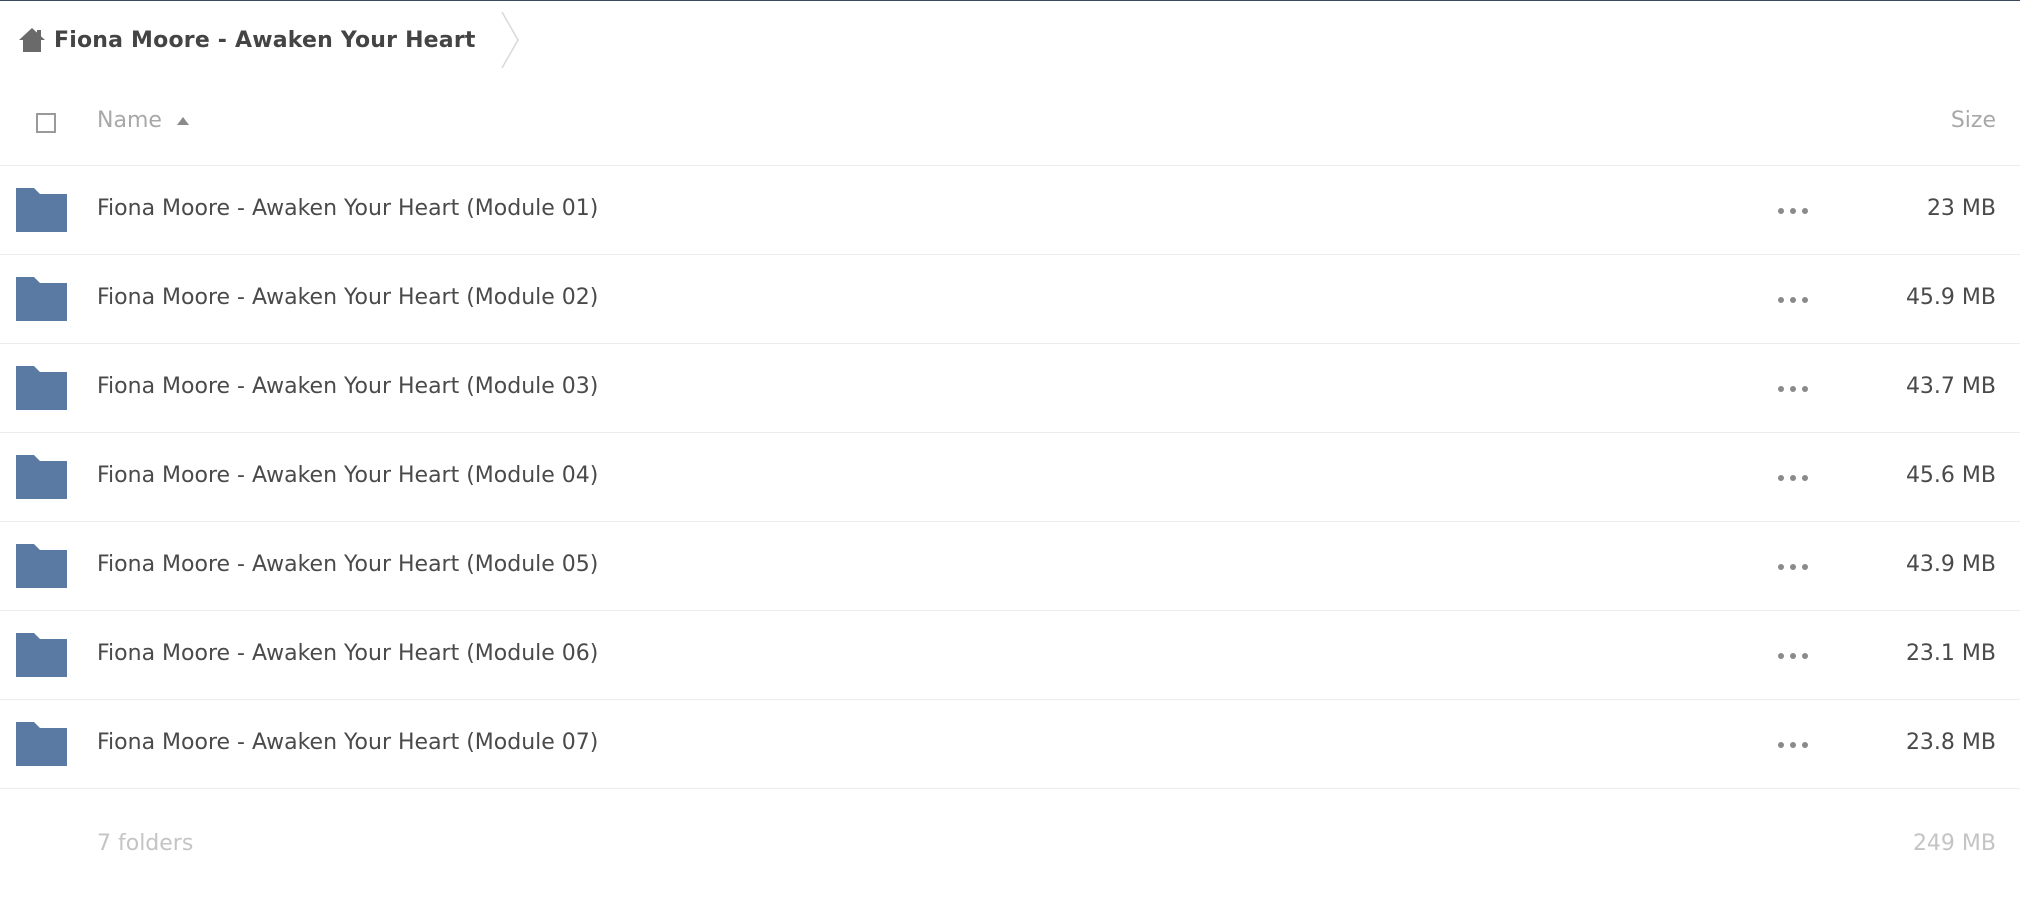 The image size is (2020, 910). I want to click on sort-ascending-icon, so click(182, 120).